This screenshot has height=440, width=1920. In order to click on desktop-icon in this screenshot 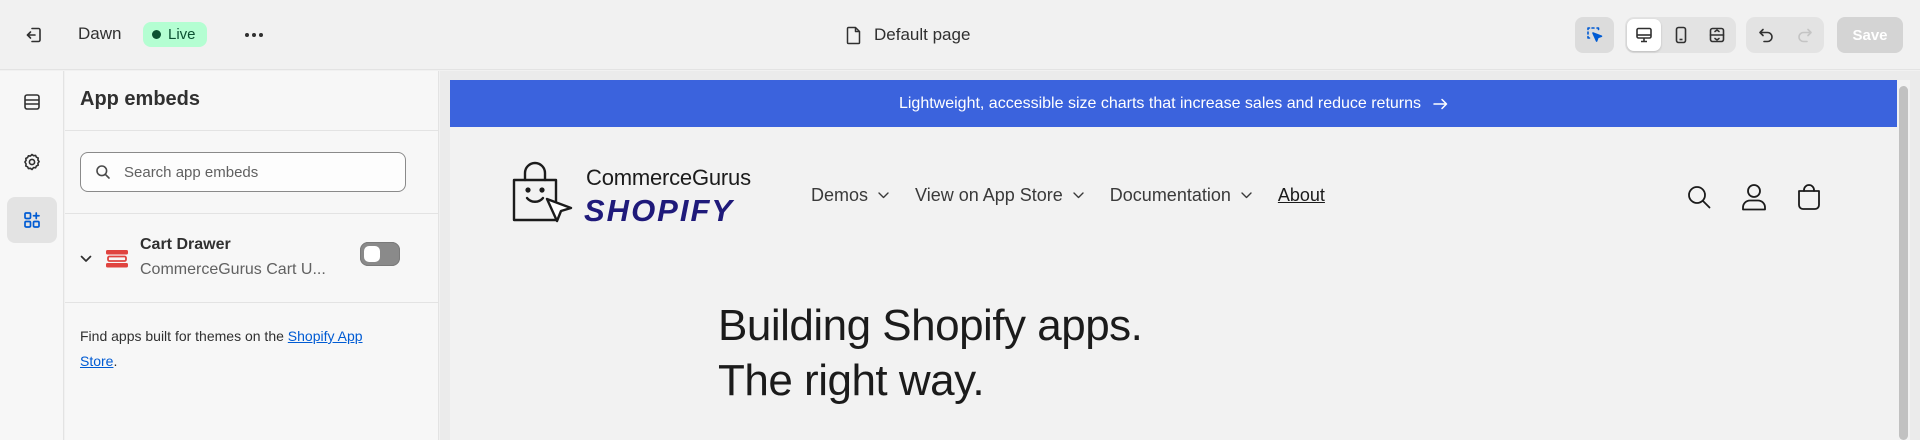, I will do `click(1644, 35)`.